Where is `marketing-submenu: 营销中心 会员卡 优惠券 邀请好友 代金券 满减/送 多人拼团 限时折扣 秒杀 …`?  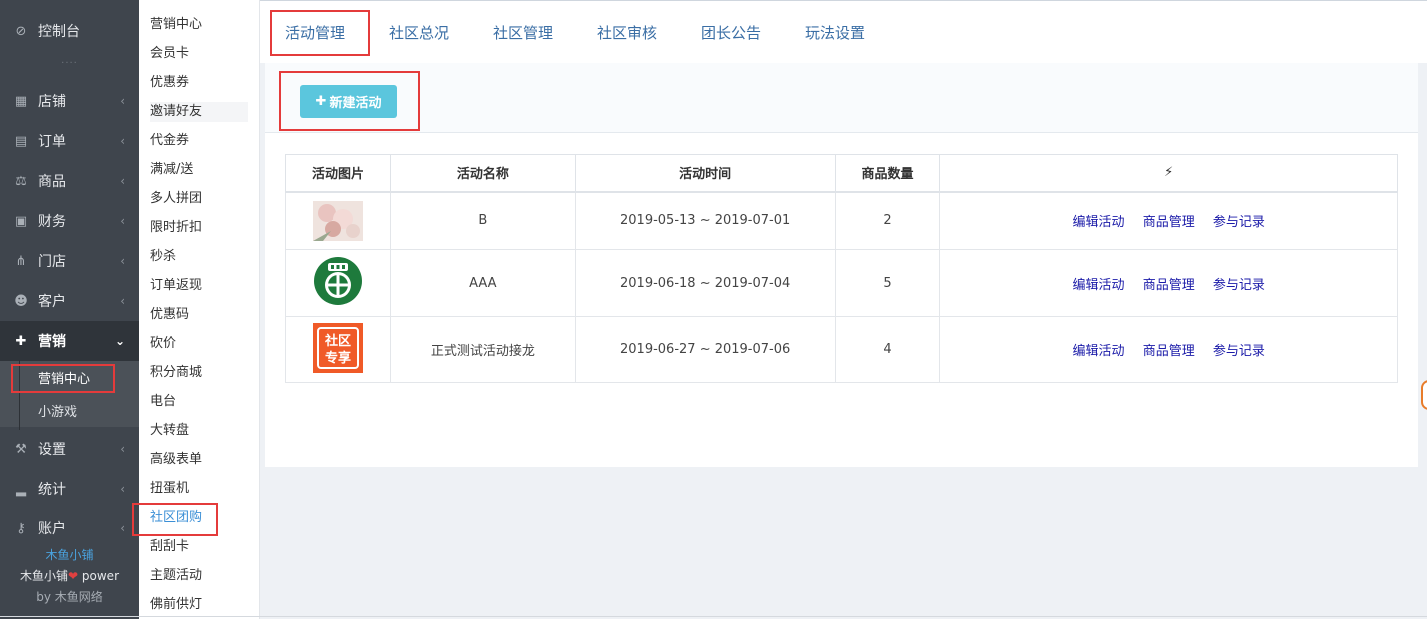 marketing-submenu: 营销中心 会员卡 优惠券 邀请好友 代金券 满减/送 多人拼团 限时折扣 秒杀 … is located at coordinates (199, 309).